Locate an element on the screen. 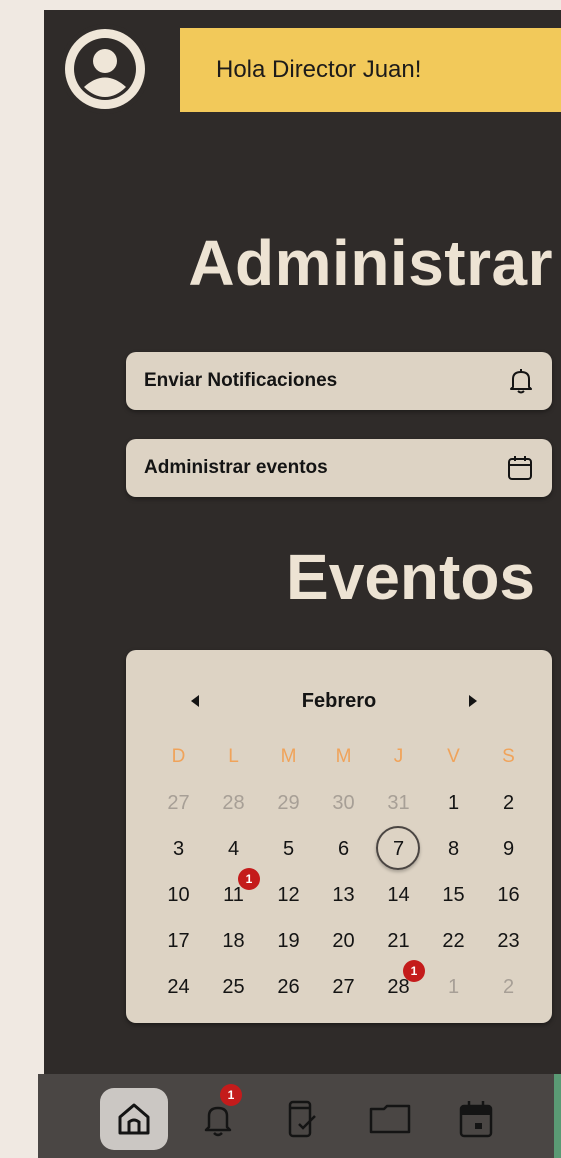 Image resolution: width=561 pixels, height=1158 pixels. weekday-label: L is located at coordinates (233, 756).